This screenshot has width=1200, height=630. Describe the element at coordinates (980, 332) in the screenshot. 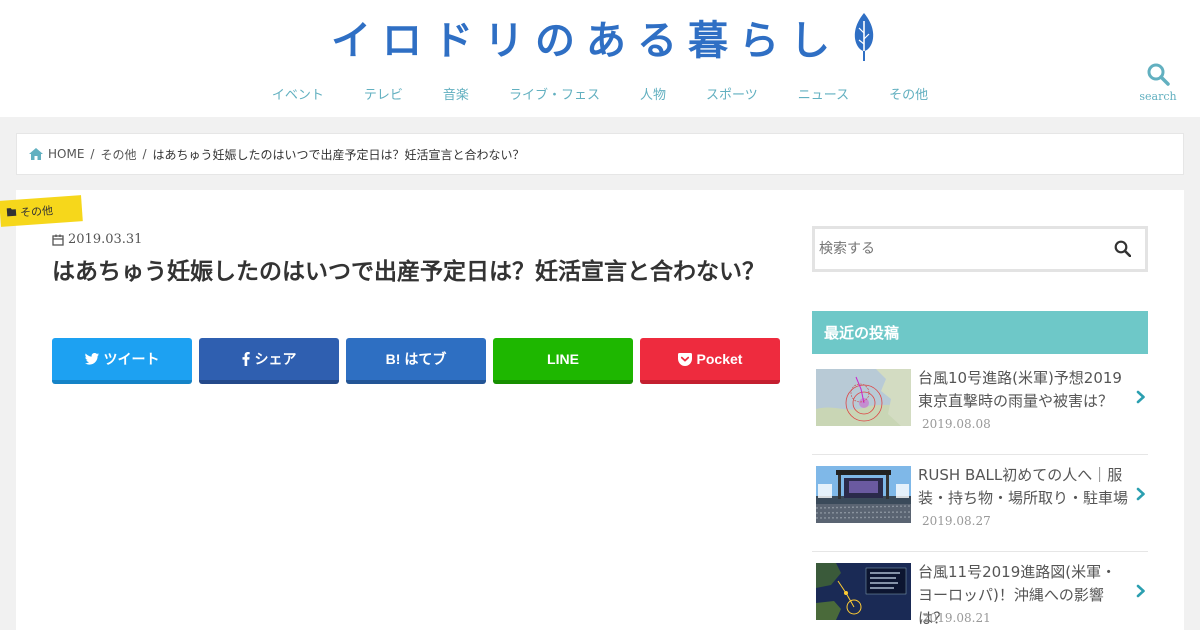

I see `recent-posts-heading: 最近の投稿` at that location.